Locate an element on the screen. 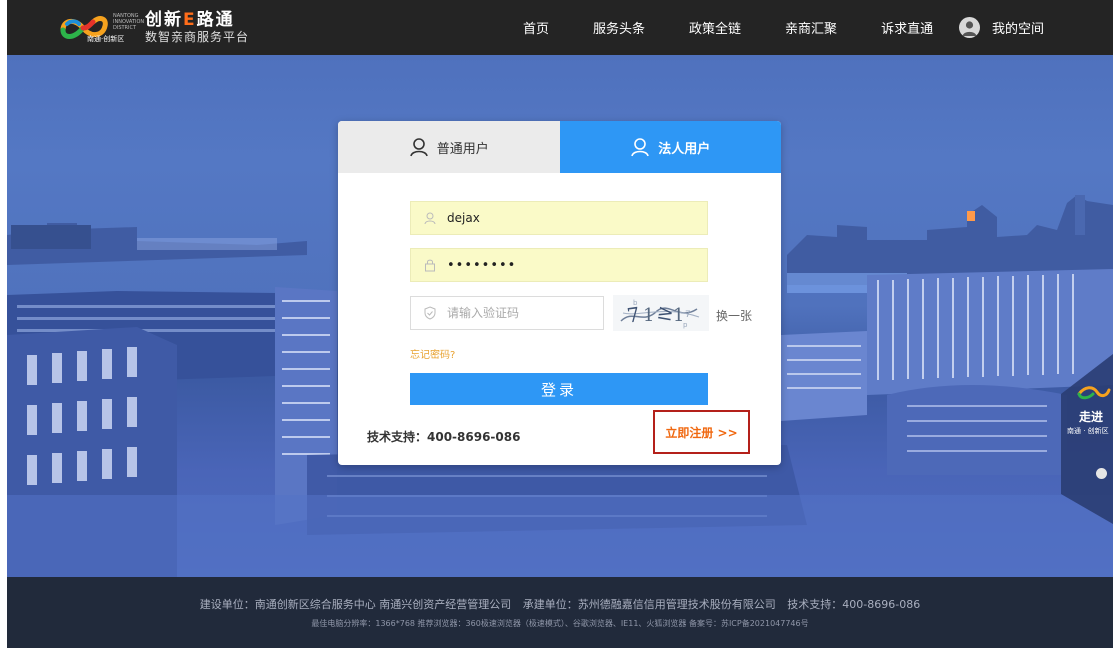  tab-normal-user-label: 普通用户 is located at coordinates (462, 149).